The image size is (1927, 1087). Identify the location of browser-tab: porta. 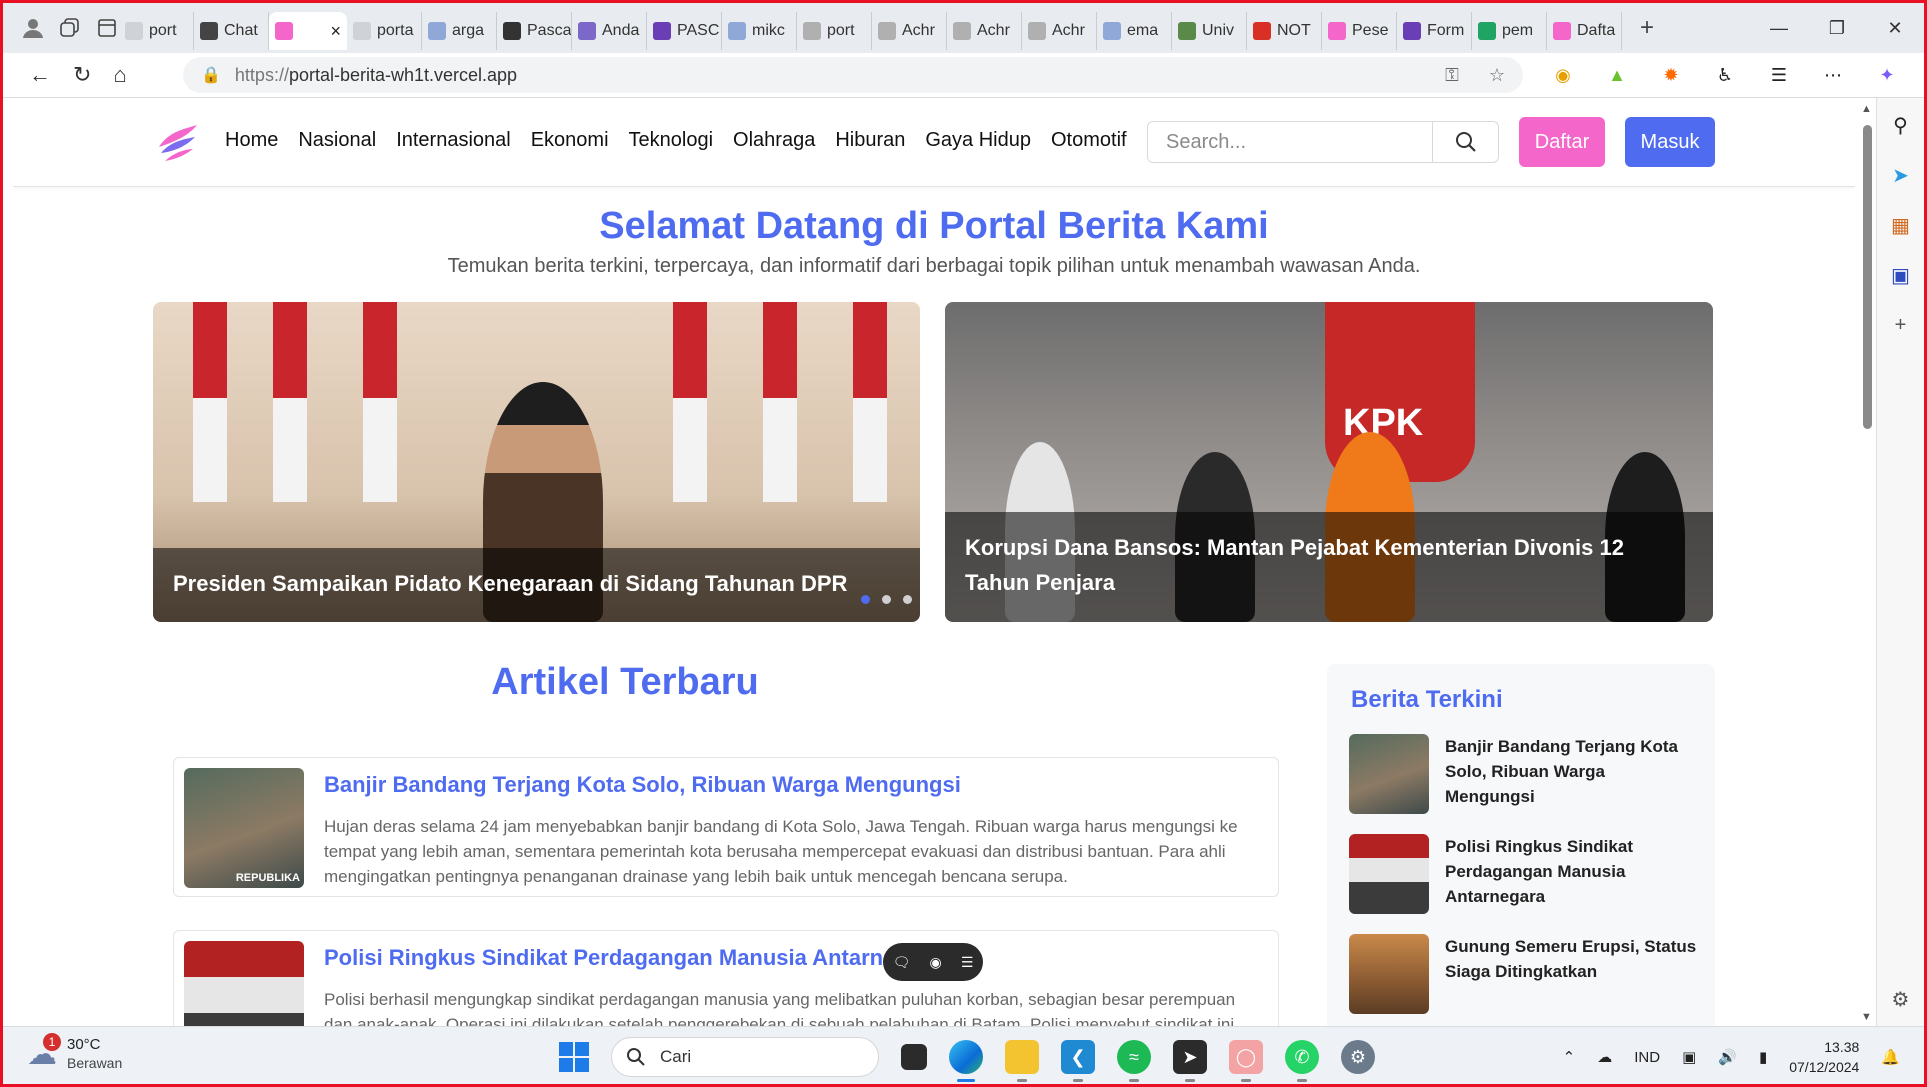
(384, 31).